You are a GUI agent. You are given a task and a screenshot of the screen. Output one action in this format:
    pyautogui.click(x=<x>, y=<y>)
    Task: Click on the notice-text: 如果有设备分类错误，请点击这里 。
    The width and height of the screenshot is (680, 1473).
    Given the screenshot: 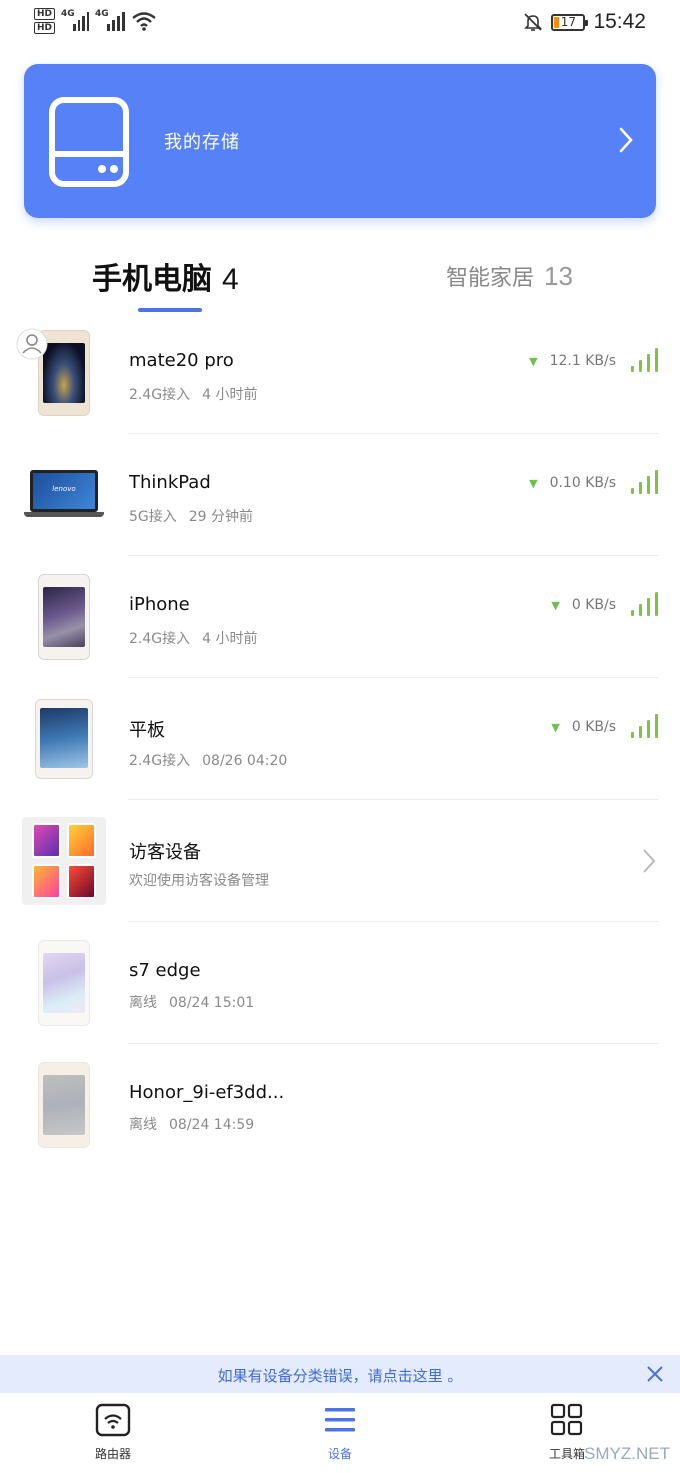 What is the action you would take?
    pyautogui.click(x=340, y=1375)
    